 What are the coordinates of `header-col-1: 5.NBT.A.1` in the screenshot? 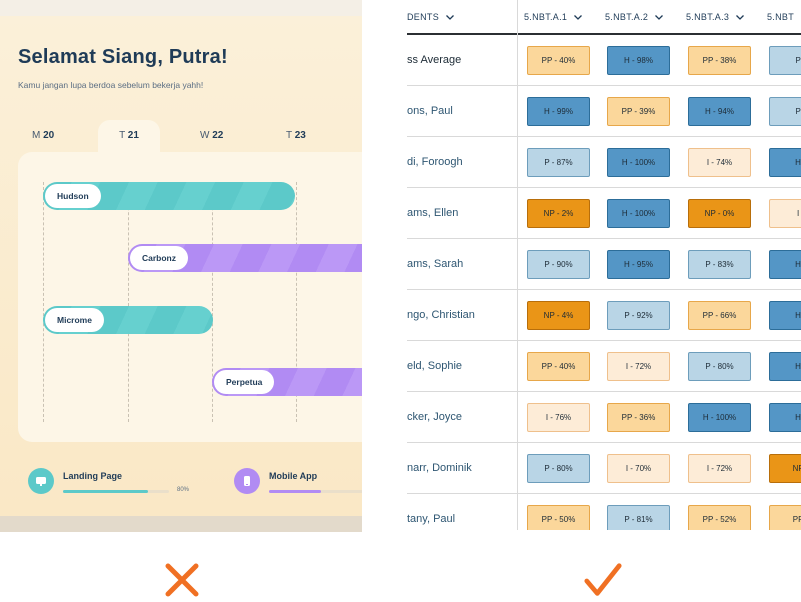 It's located at (553, 17).